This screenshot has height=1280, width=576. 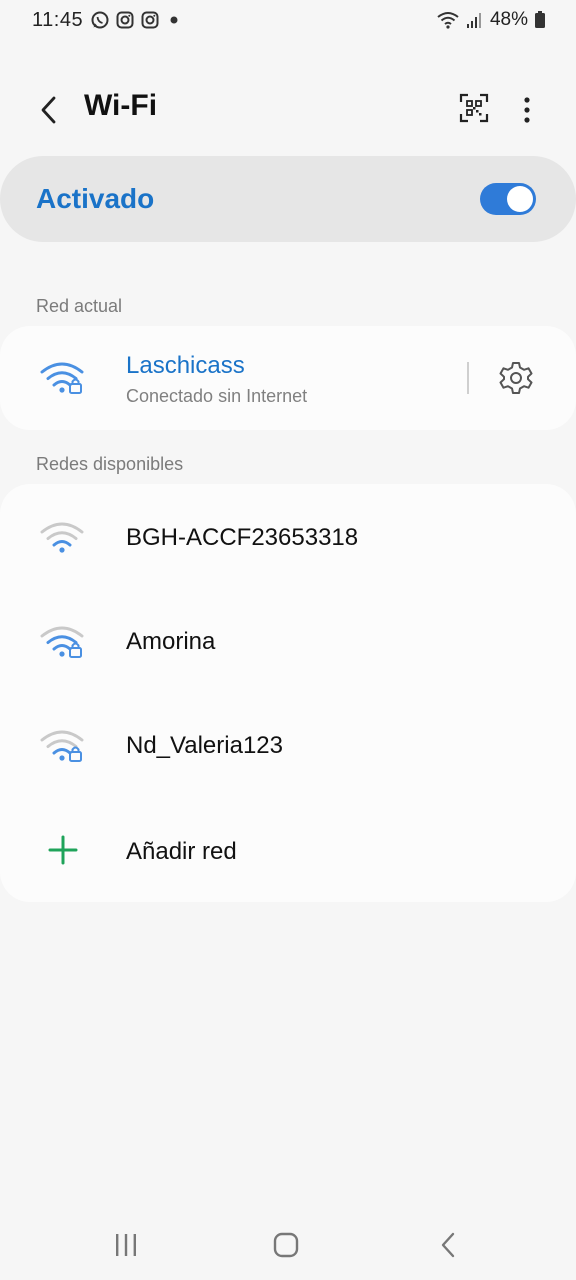 I want to click on add-network-row: Añadir red, so click(x=288, y=850).